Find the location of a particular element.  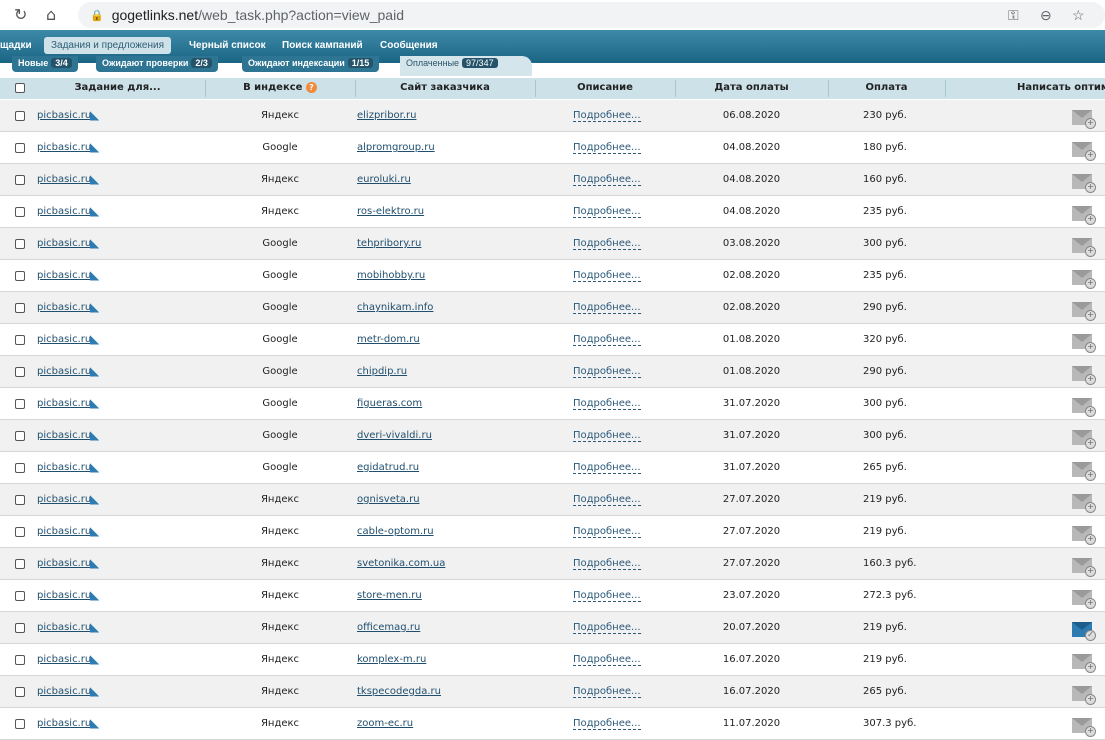

customer-site-link: ros-elektro.ru is located at coordinates (390, 211).